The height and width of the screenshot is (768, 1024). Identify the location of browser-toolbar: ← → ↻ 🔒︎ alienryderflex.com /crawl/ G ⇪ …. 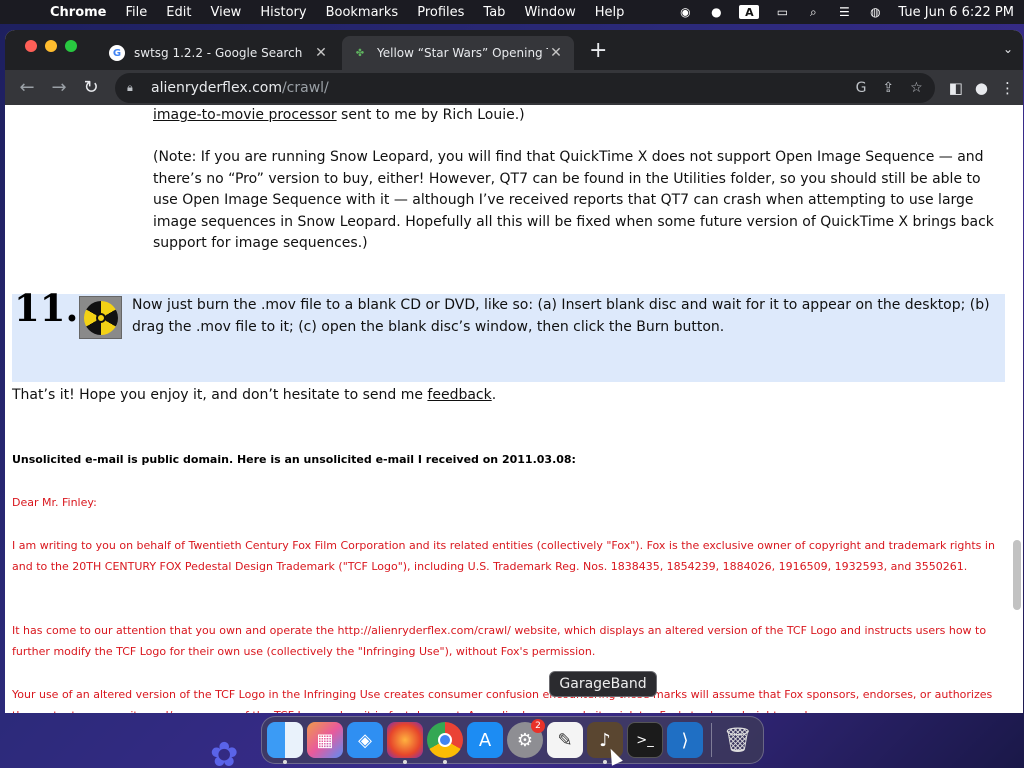
(514, 87).